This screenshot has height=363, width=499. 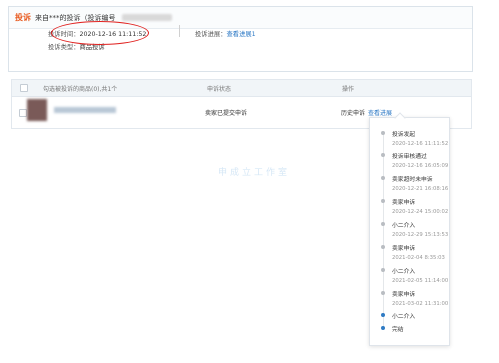 What do you see at coordinates (146, 17) in the screenshot?
I see `complaint-id-redacted` at bounding box center [146, 17].